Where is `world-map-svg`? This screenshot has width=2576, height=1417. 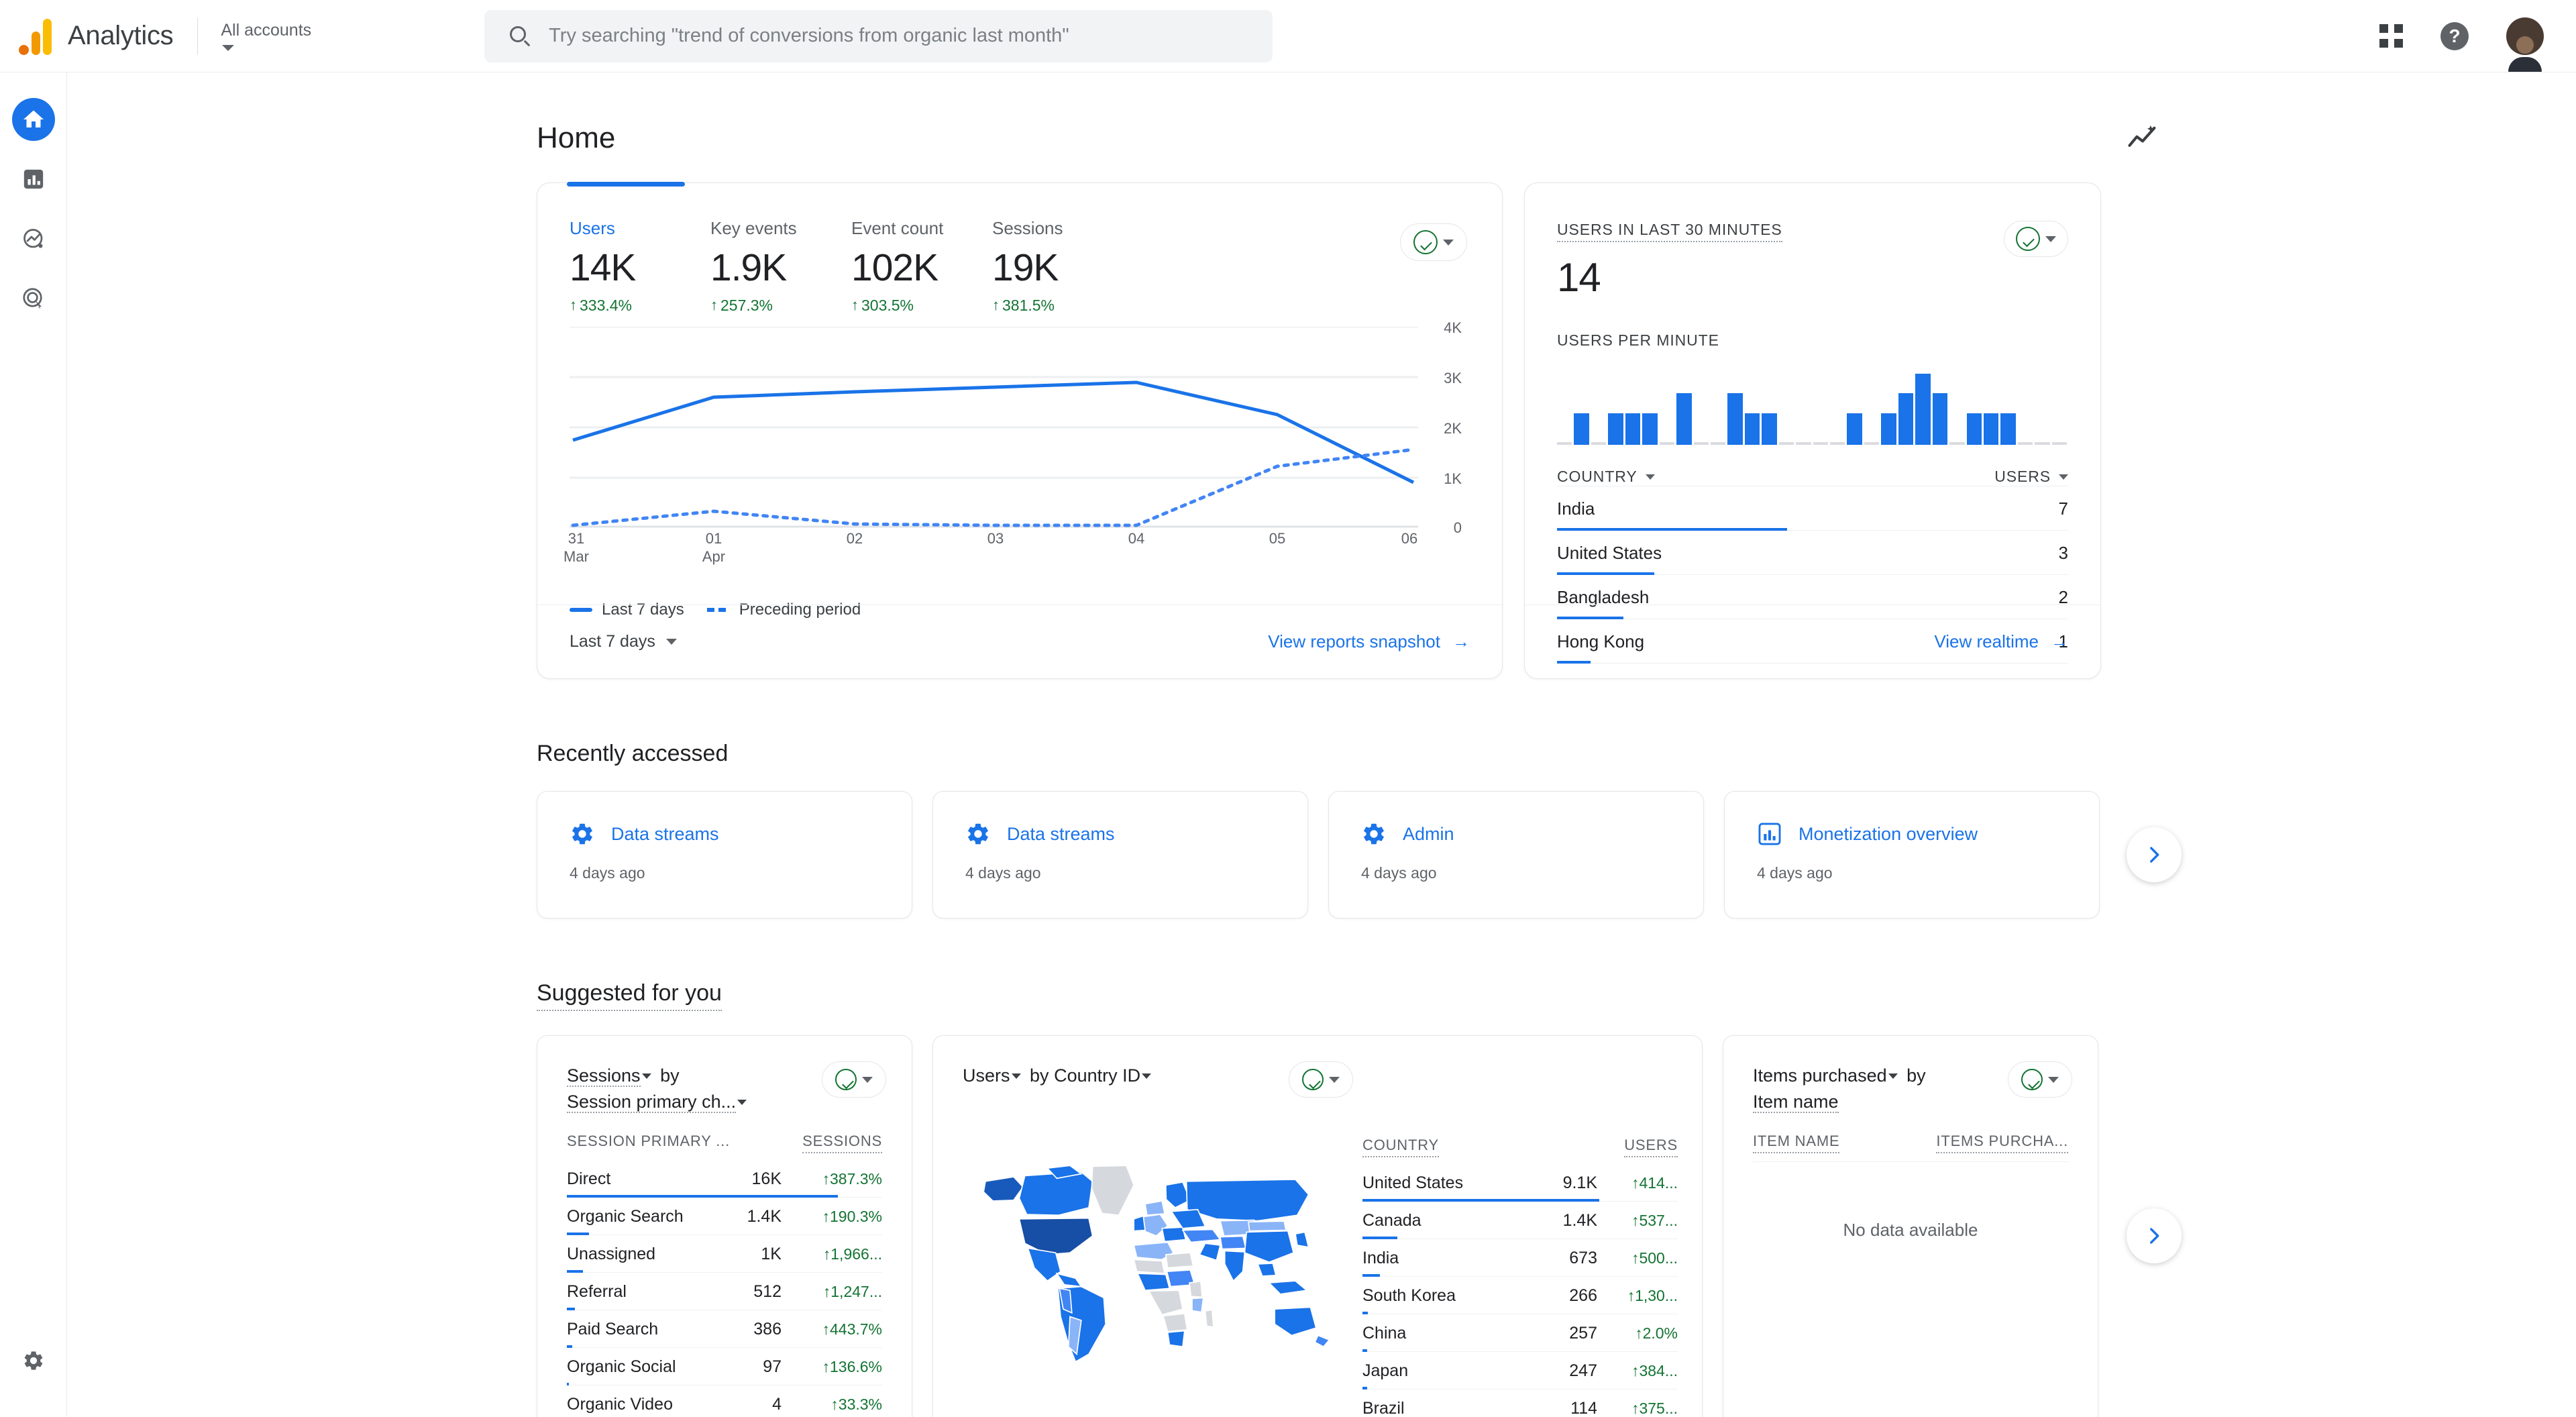 world-map-svg is located at coordinates (1156, 1264).